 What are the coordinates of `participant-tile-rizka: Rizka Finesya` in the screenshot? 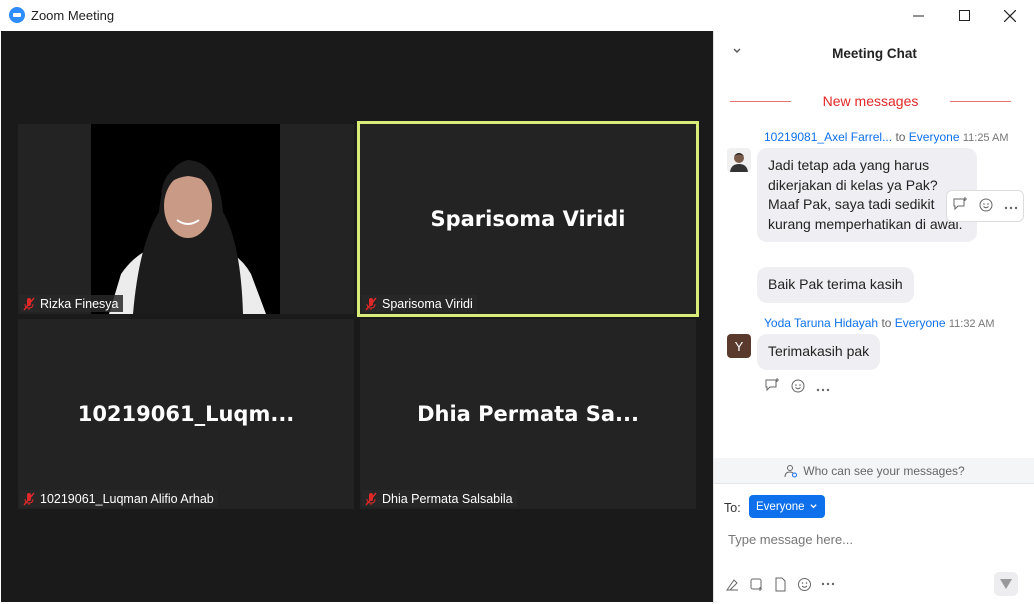 It's located at (186, 219).